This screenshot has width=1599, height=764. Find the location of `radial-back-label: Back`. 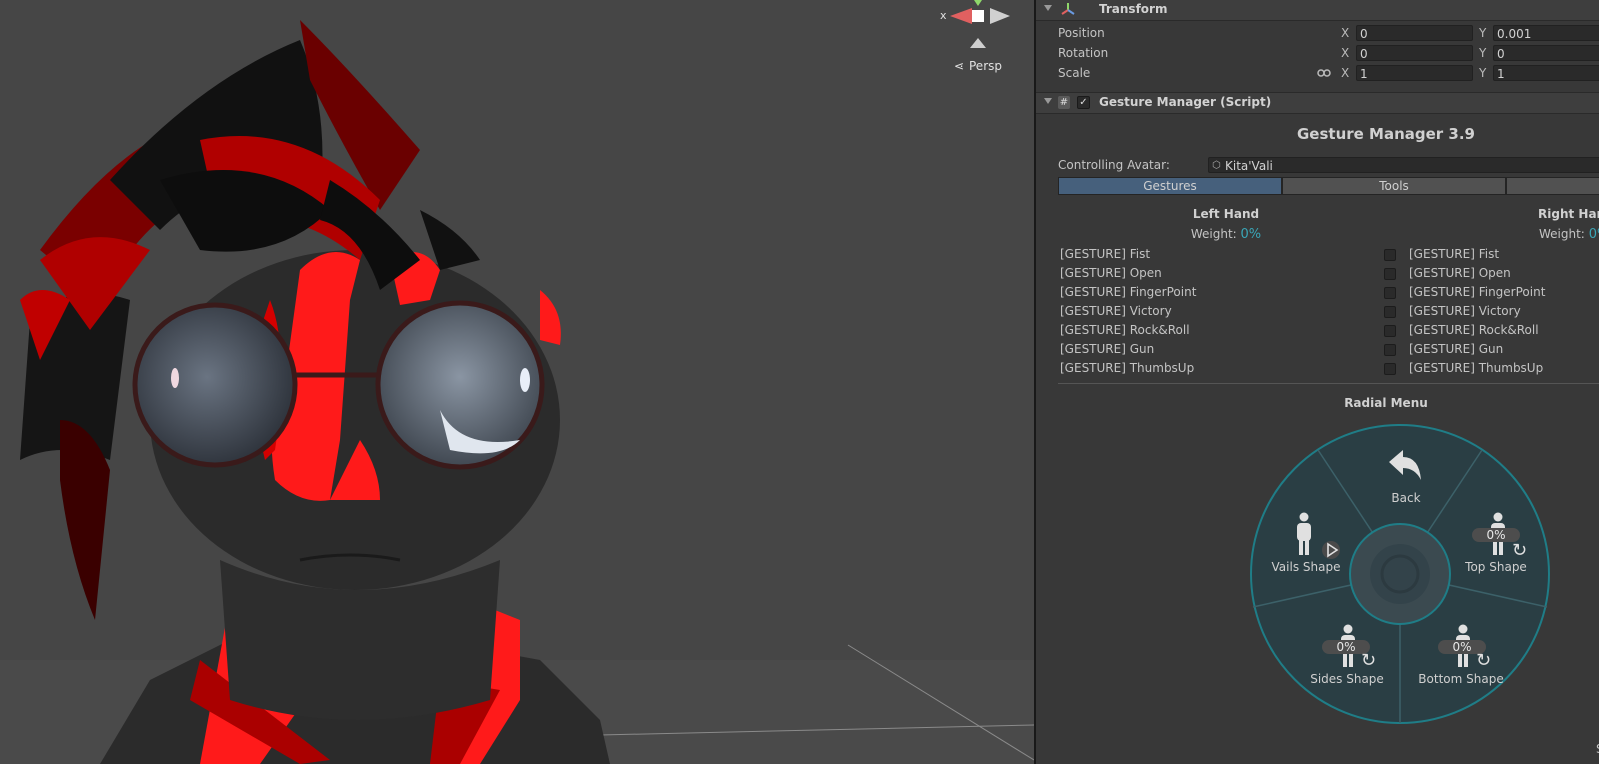

radial-back-label: Back is located at coordinates (1406, 498).